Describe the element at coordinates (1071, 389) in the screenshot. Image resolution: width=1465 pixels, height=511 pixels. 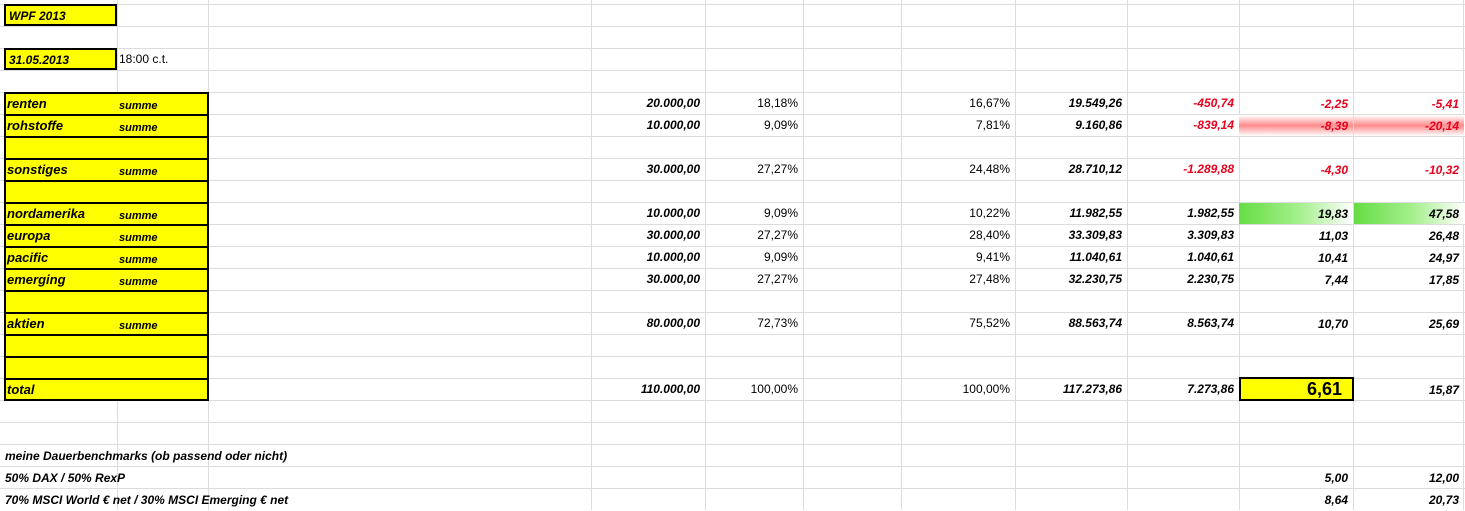
I see `value-cell: 117.273,86` at that location.